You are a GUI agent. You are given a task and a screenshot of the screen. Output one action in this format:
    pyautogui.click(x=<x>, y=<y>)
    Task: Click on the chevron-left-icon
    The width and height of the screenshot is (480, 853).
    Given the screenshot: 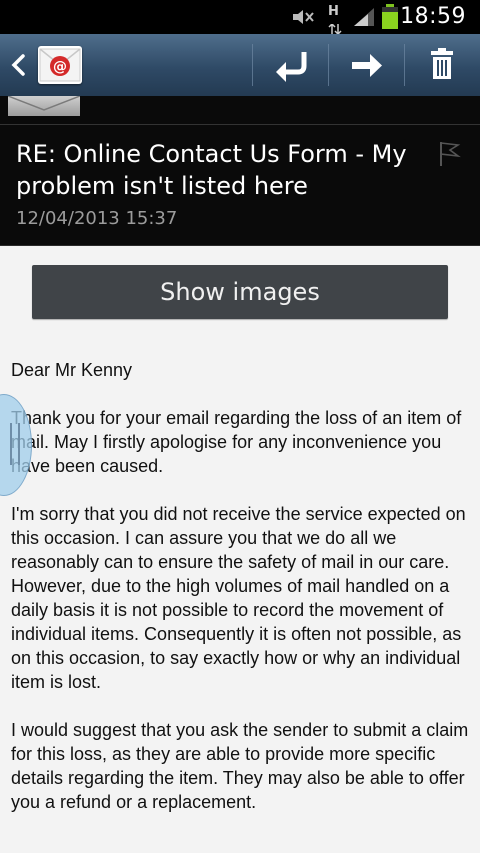 What is the action you would take?
    pyautogui.click(x=18, y=65)
    